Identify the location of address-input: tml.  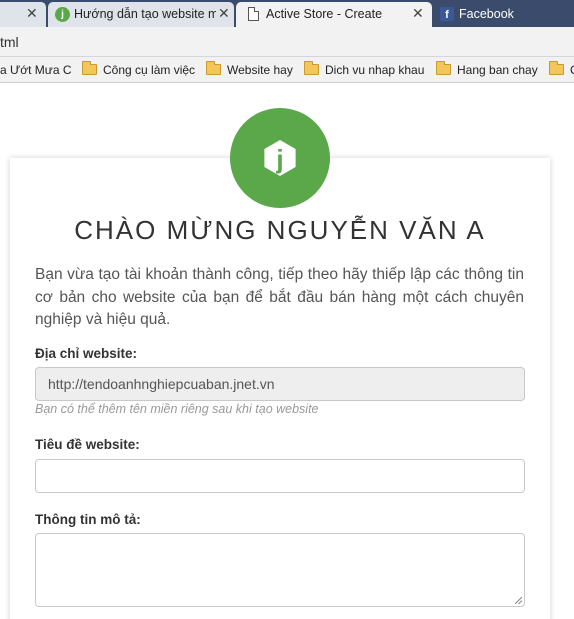
(9, 42).